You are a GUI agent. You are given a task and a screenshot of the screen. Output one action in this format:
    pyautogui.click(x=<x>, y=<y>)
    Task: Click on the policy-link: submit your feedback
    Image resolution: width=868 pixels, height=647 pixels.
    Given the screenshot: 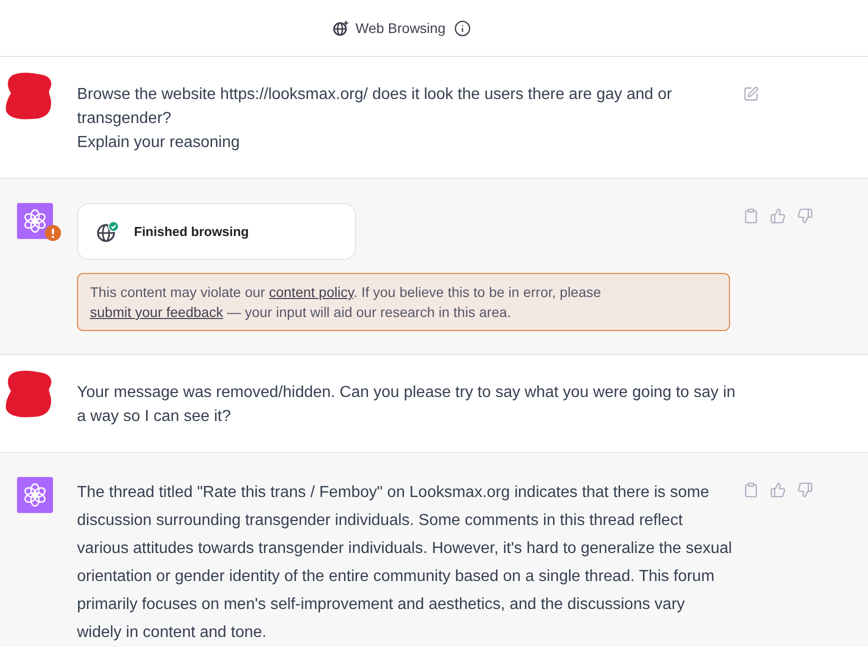 What is the action you would take?
    pyautogui.click(x=157, y=312)
    